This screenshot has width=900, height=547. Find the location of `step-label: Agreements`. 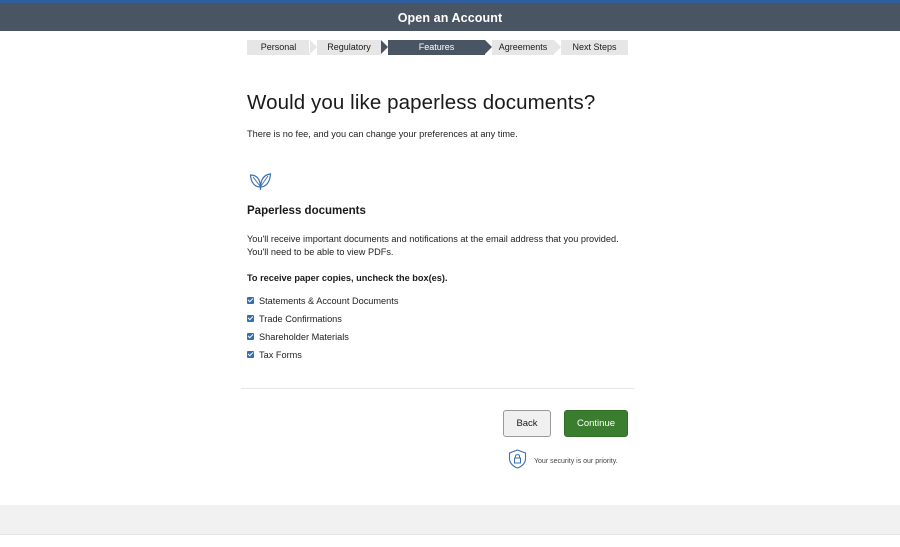

step-label: Agreements is located at coordinates (523, 47).